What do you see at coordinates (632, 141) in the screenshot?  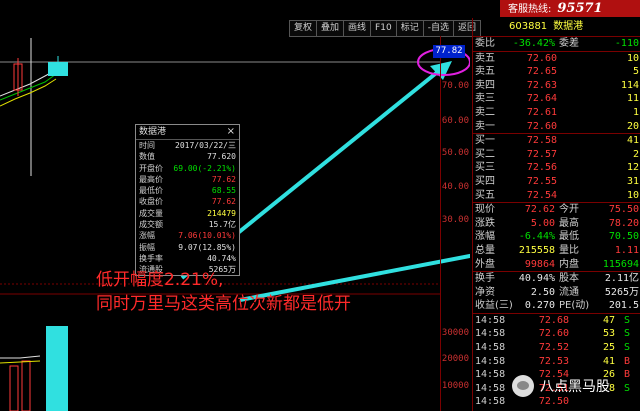 I see `order-volume: 41` at bounding box center [632, 141].